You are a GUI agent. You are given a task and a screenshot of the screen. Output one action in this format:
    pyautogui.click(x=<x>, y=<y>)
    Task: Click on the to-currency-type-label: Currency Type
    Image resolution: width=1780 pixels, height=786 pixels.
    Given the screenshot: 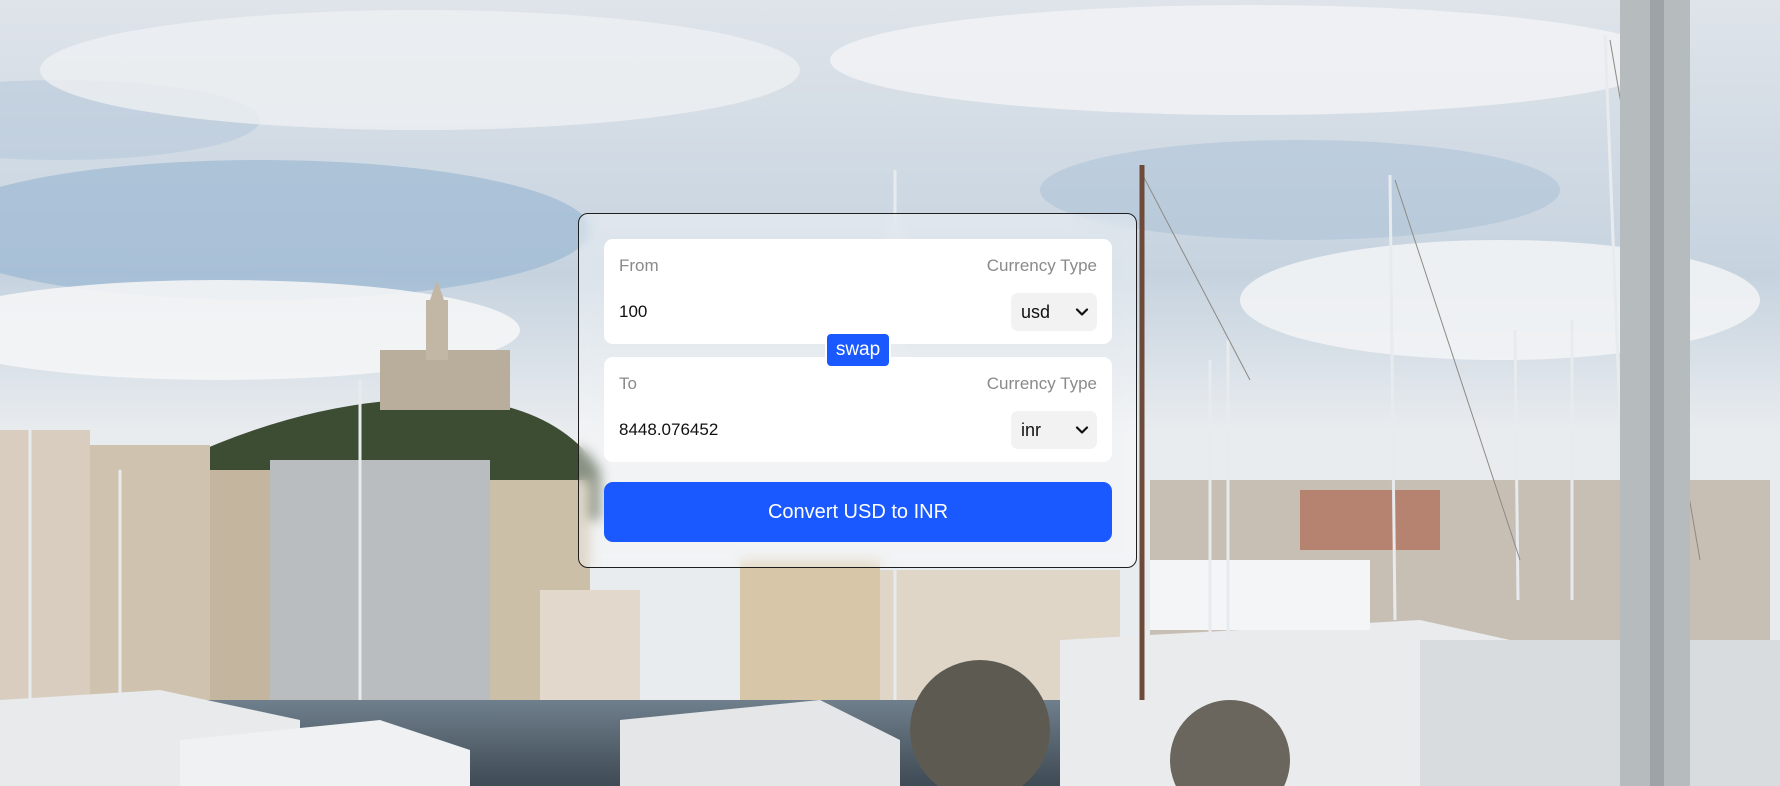 What is the action you would take?
    pyautogui.click(x=1041, y=383)
    